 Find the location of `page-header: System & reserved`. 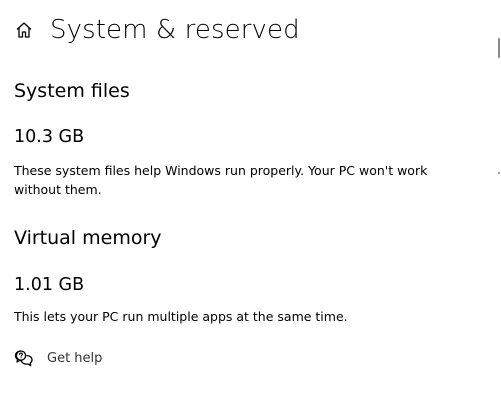

page-header: System & reserved is located at coordinates (157, 30).